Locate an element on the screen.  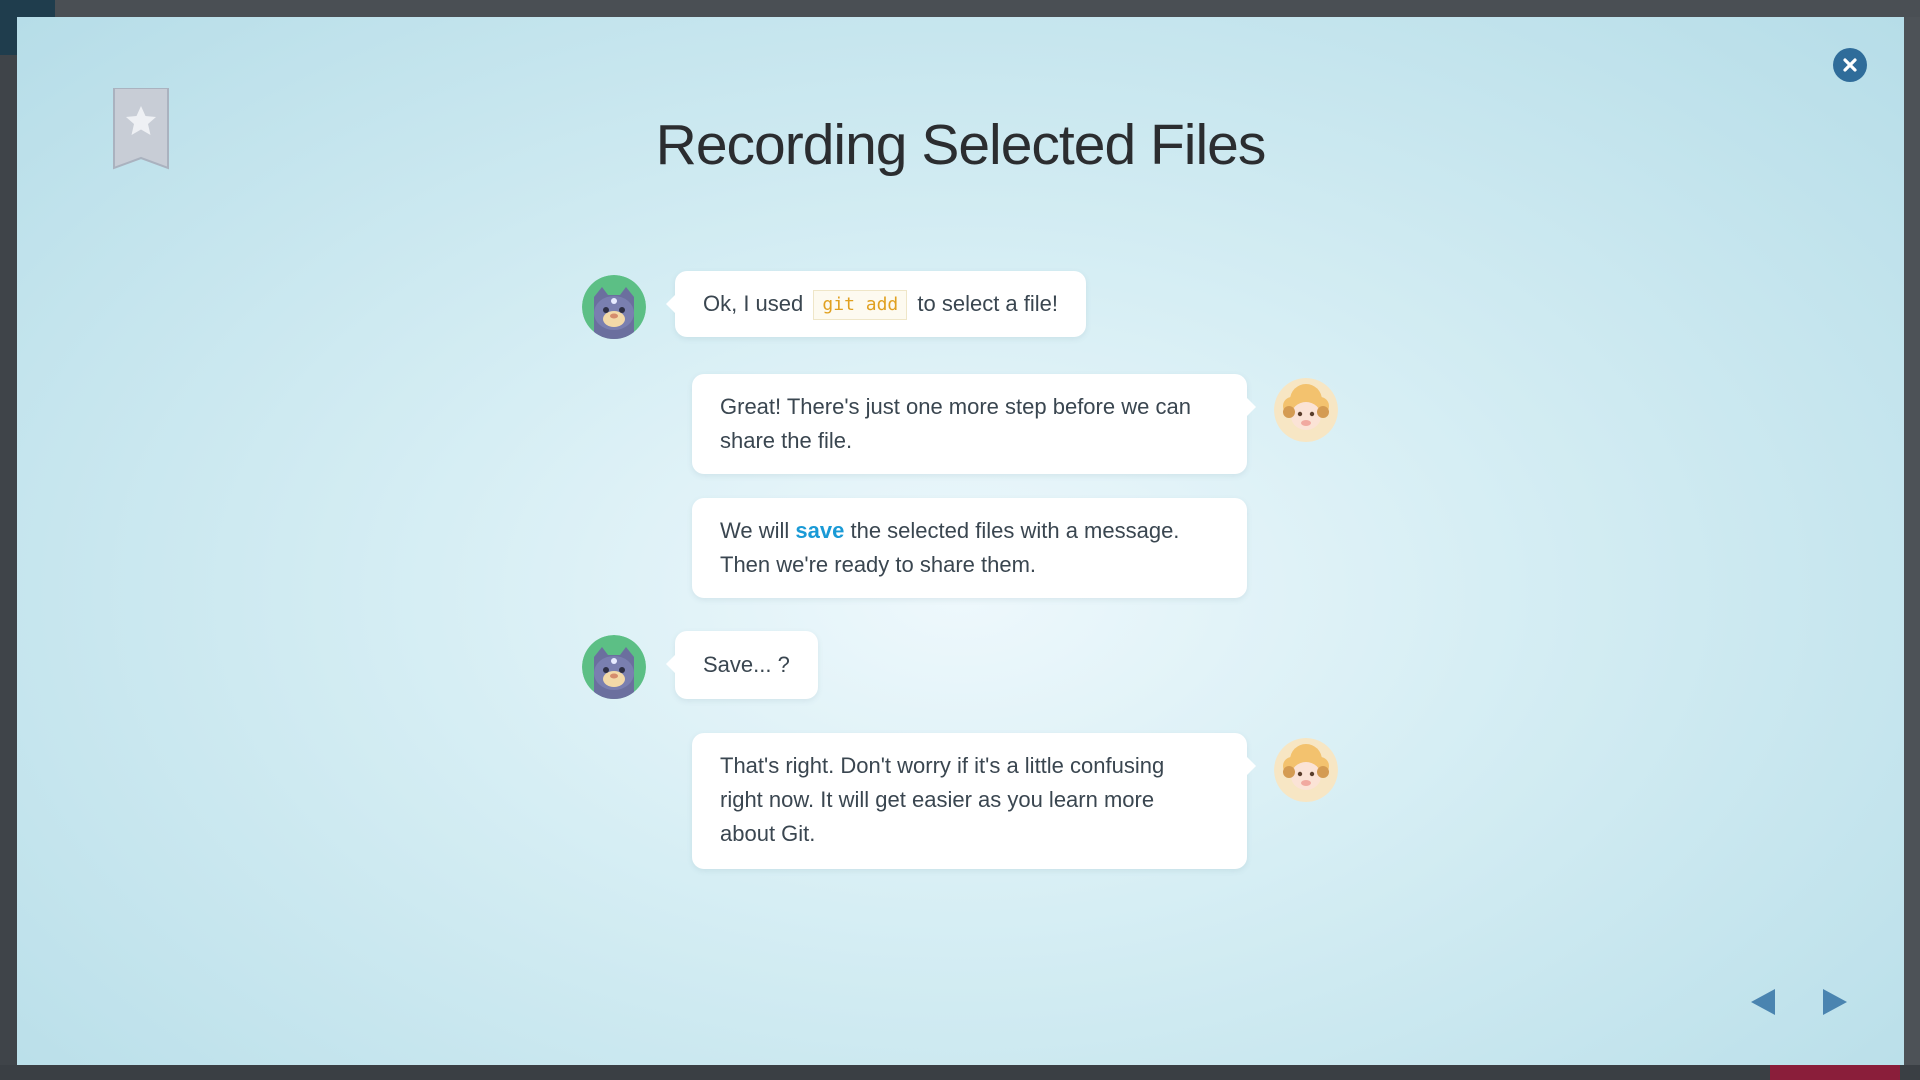
next-button is located at coordinates (1834, 1004).